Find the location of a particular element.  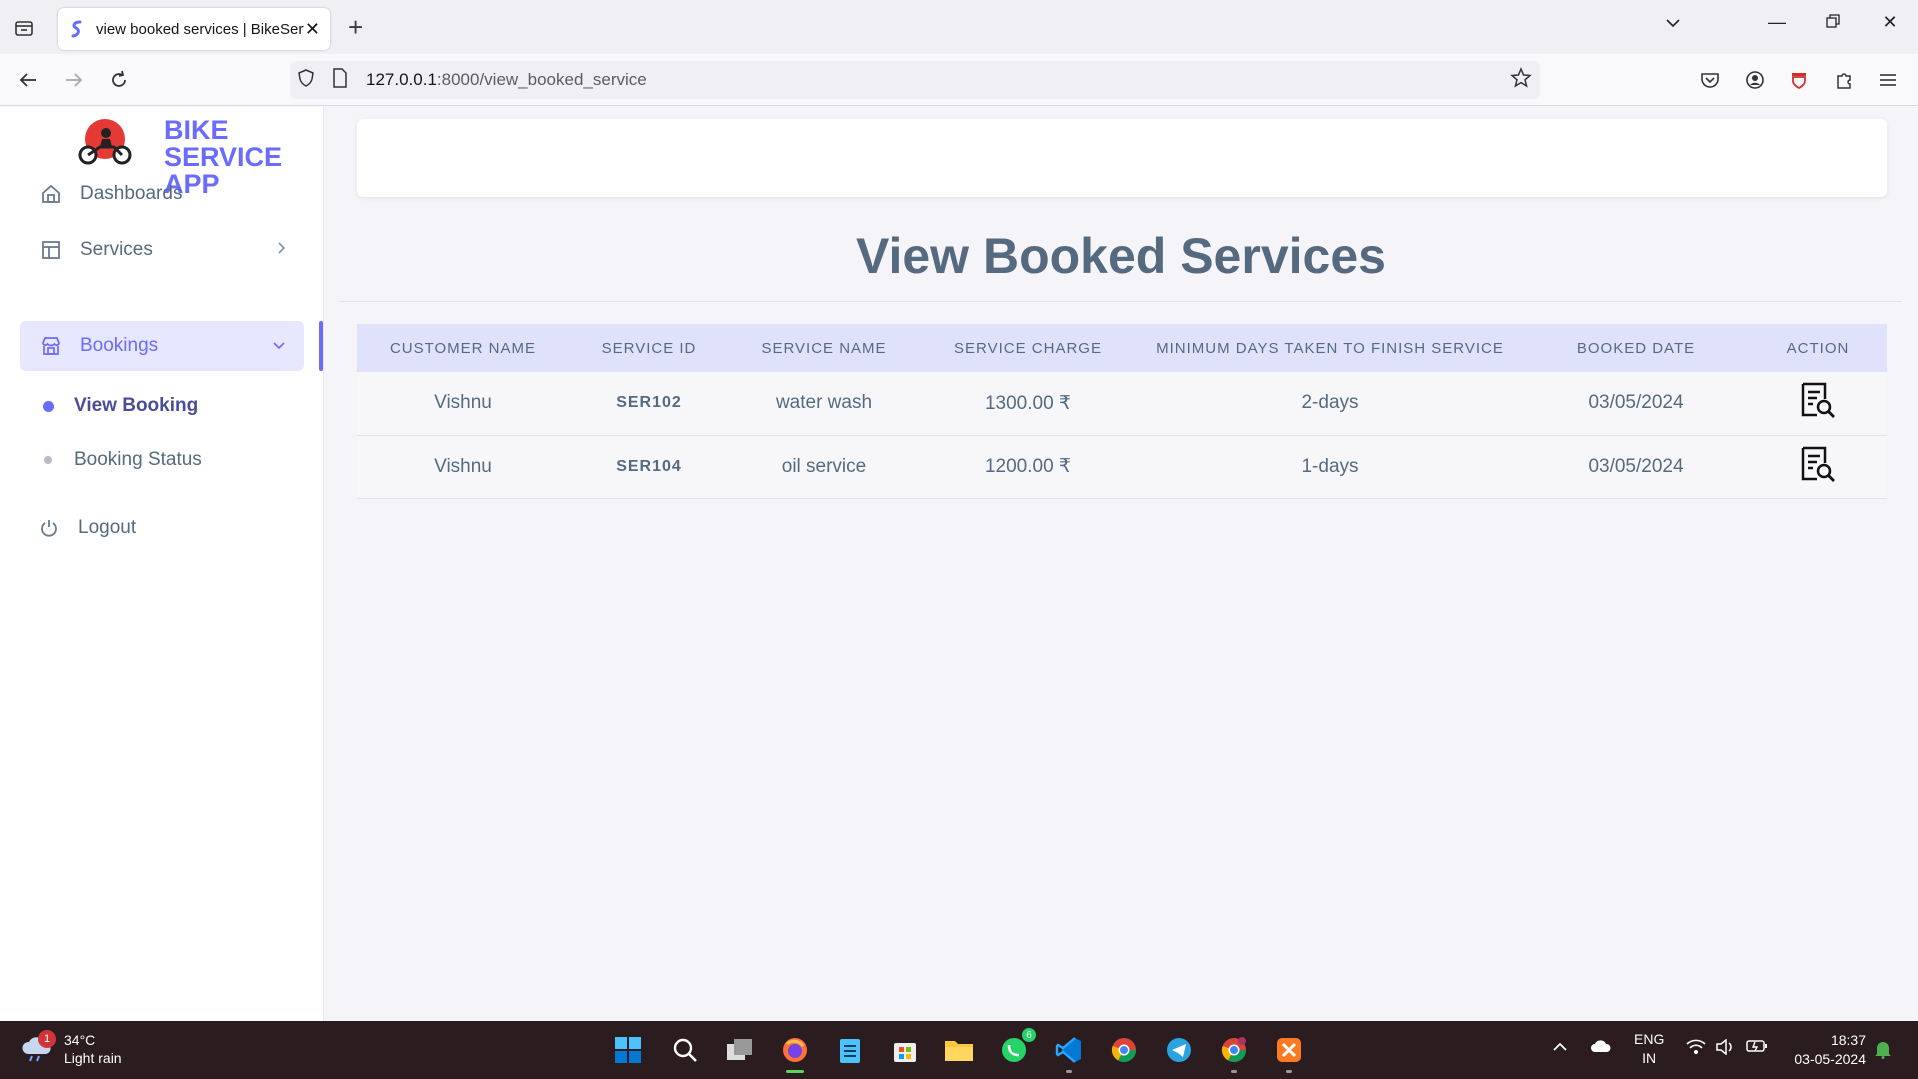

windows-start-icon is located at coordinates (628, 1050).